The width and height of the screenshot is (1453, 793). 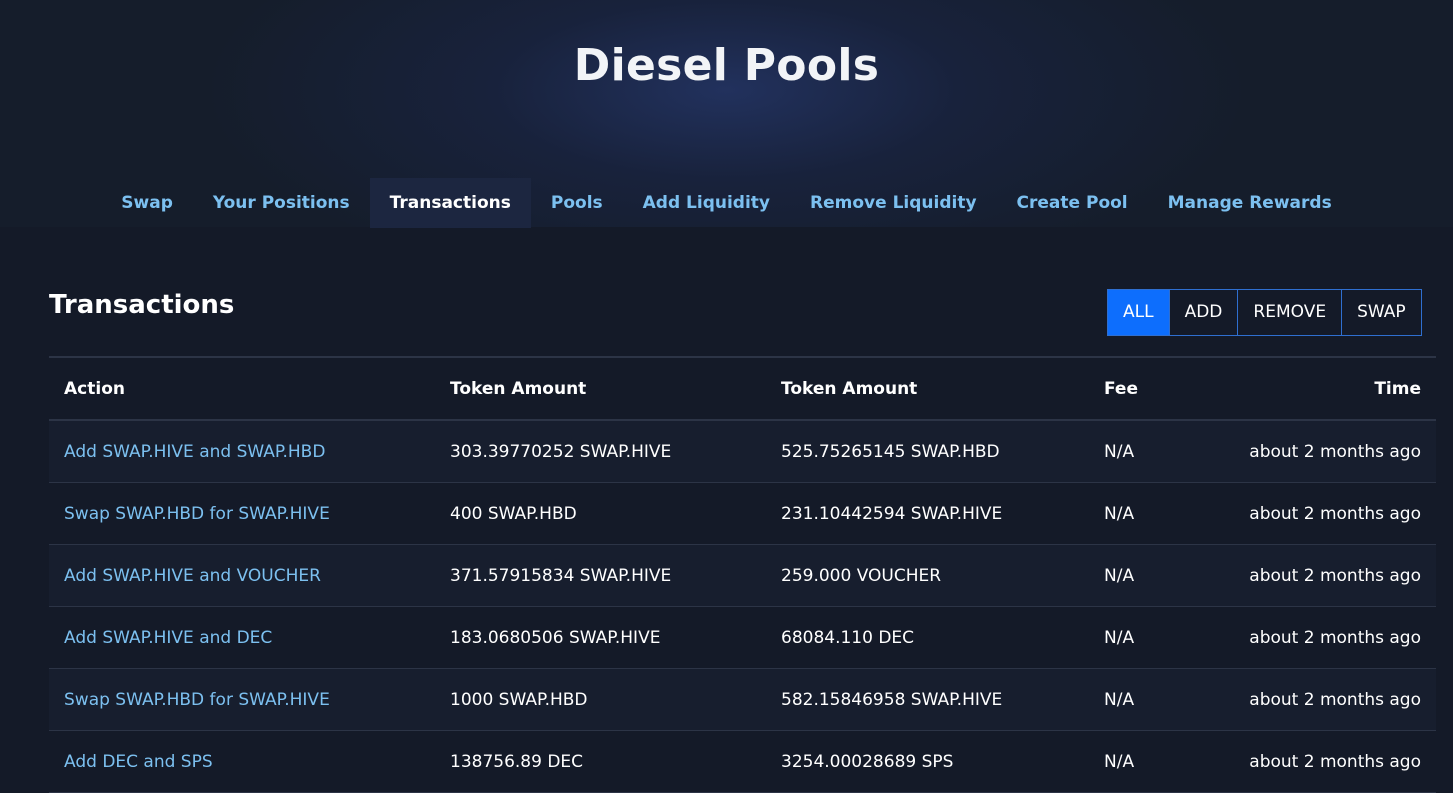 I want to click on tab-swap: Swap, so click(x=147, y=203).